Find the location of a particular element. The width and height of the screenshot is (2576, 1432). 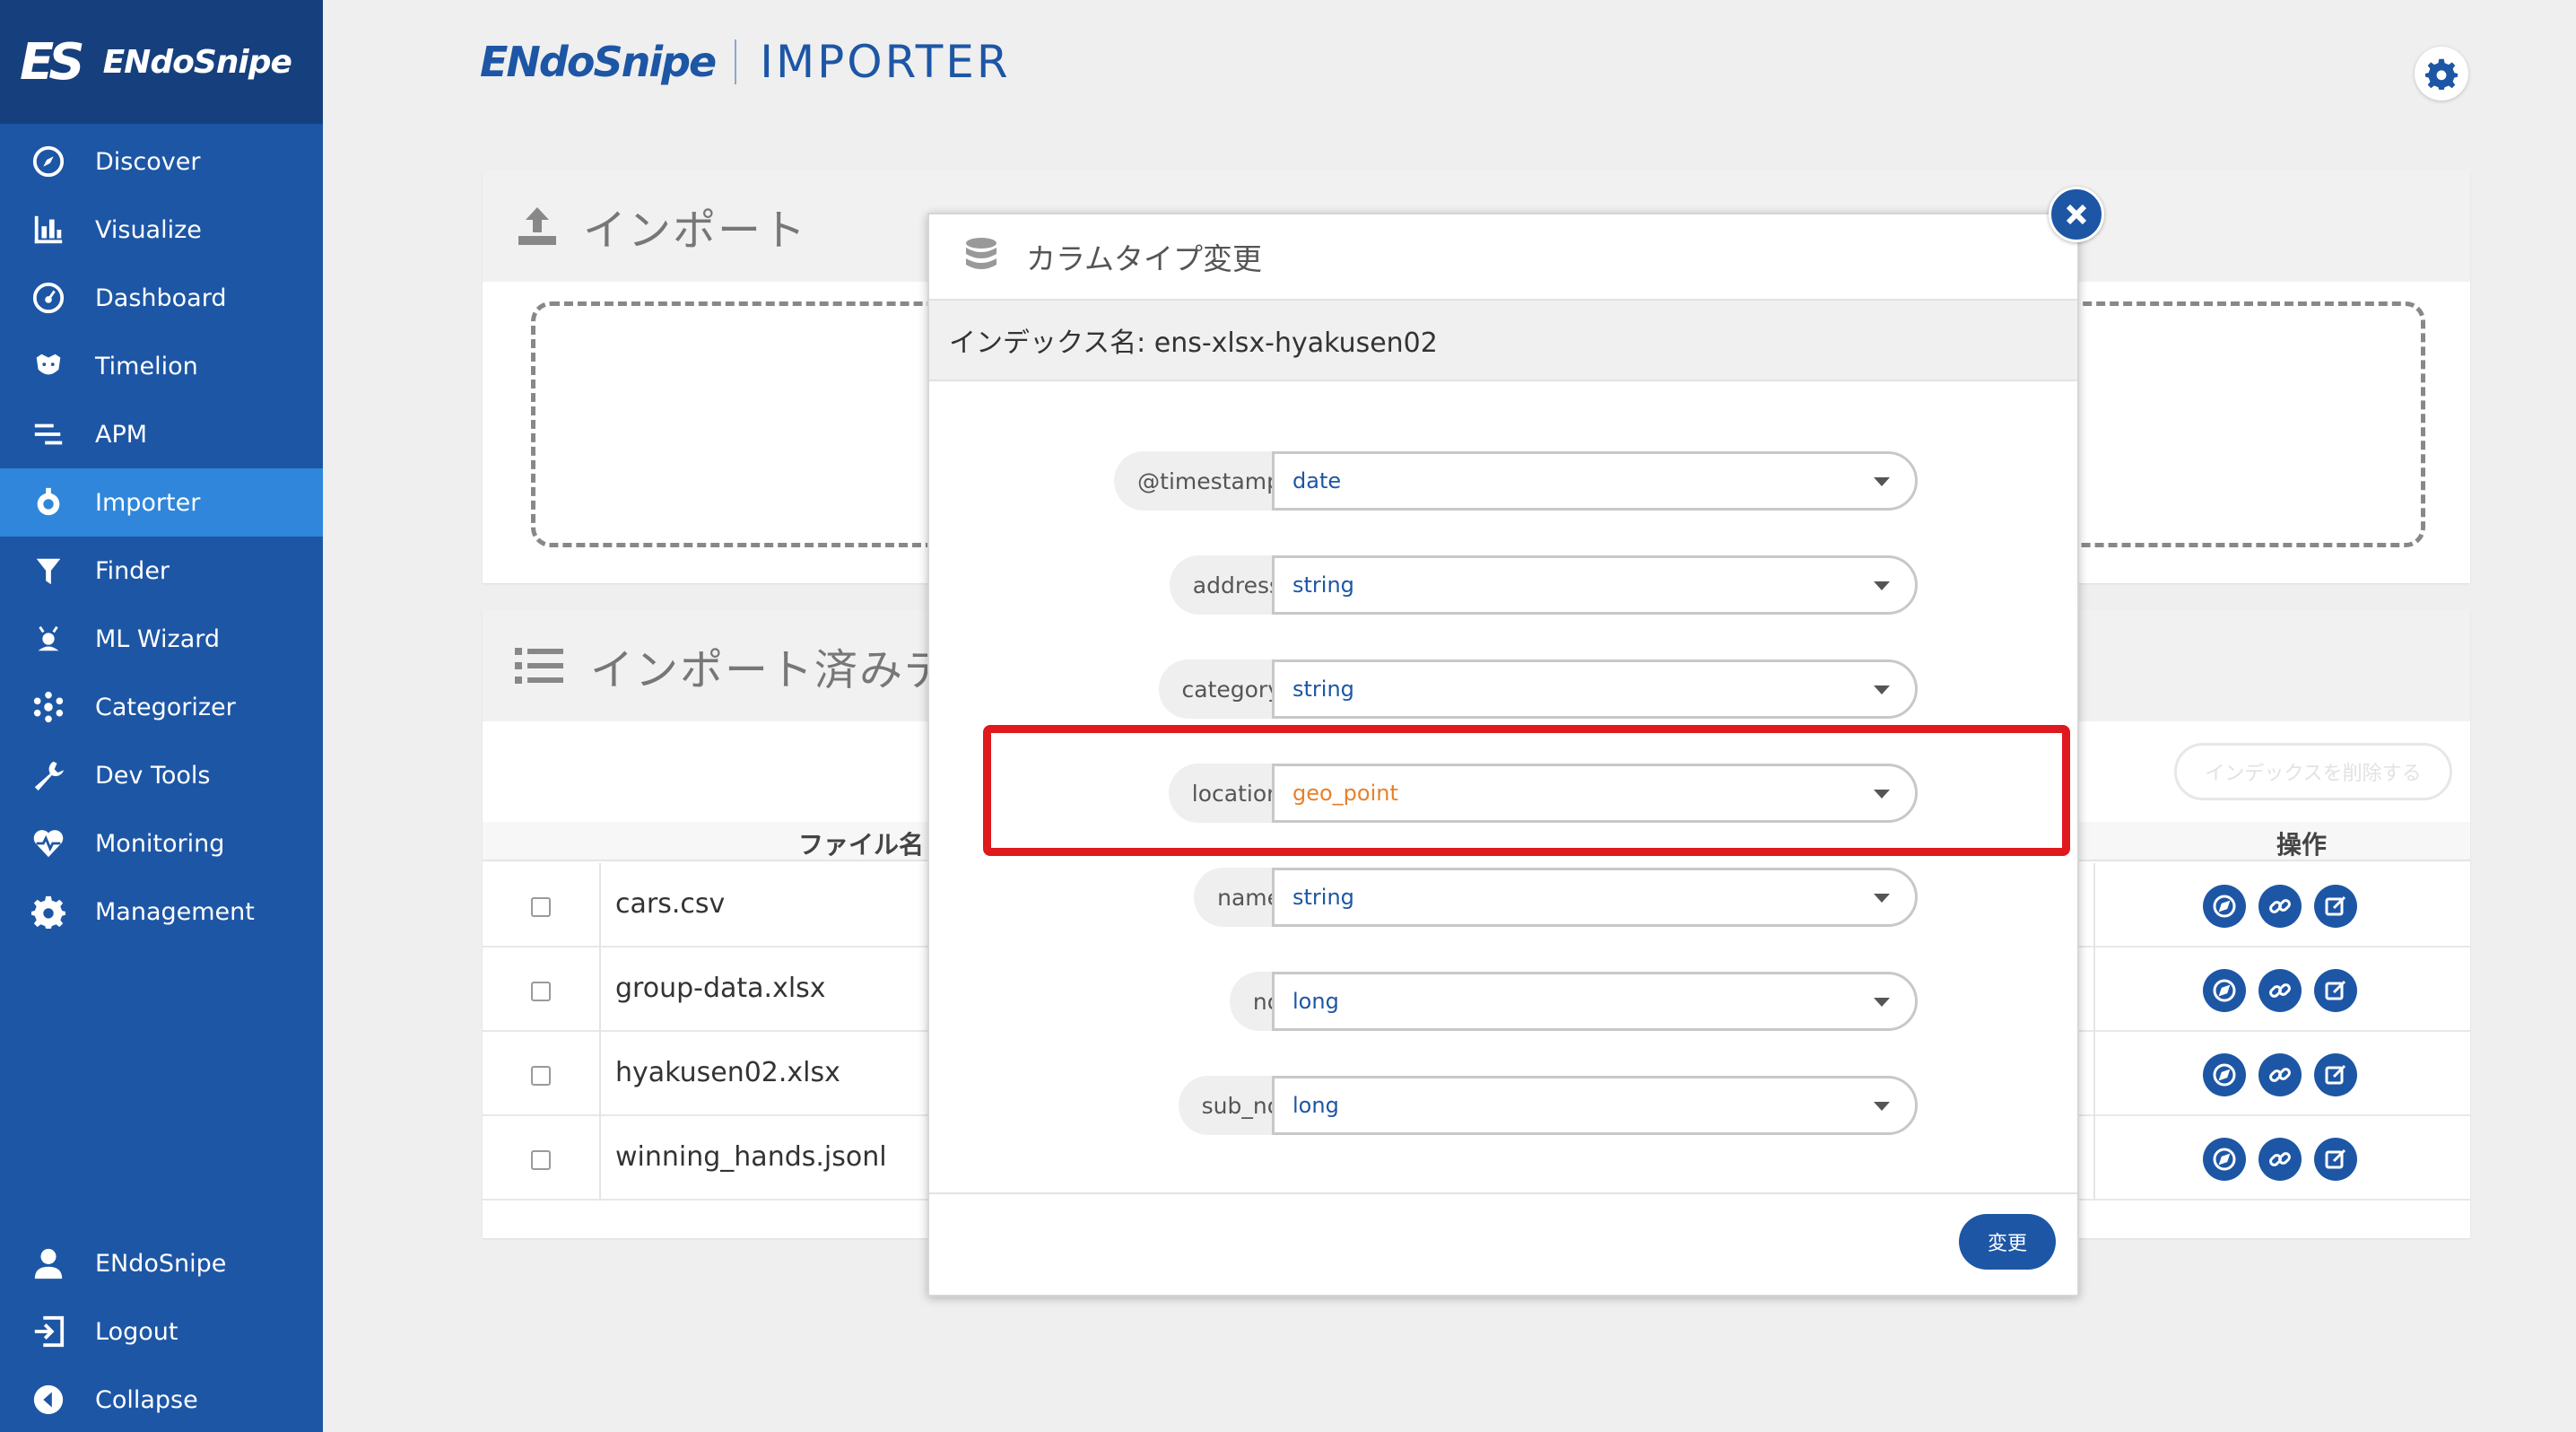

sidebar-item-importer: Importer is located at coordinates (161, 502).